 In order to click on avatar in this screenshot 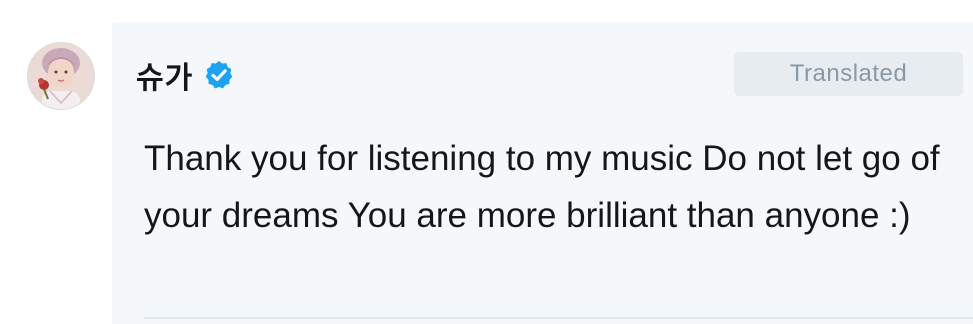, I will do `click(61, 76)`.